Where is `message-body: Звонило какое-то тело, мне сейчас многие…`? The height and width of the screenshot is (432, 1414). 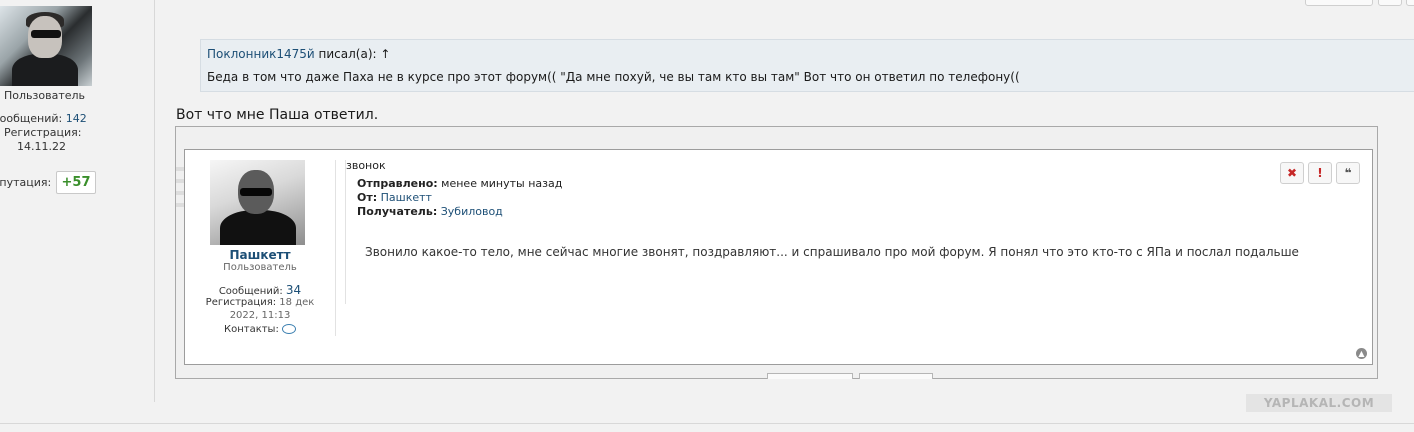
message-body: Звонило какое-то тело, мне сейчас многие… is located at coordinates (832, 252).